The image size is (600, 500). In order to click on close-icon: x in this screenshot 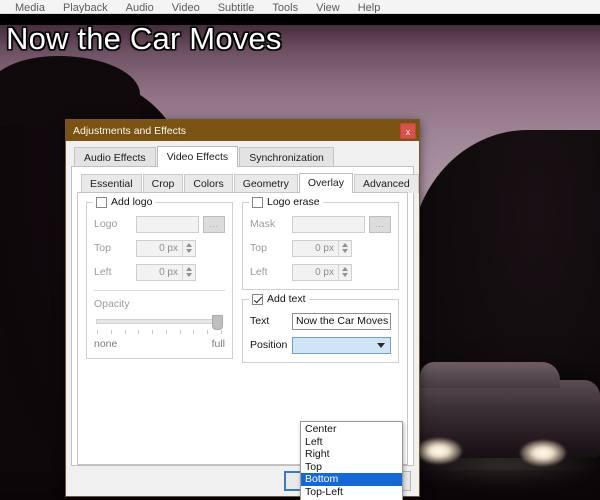, I will do `click(408, 130)`.